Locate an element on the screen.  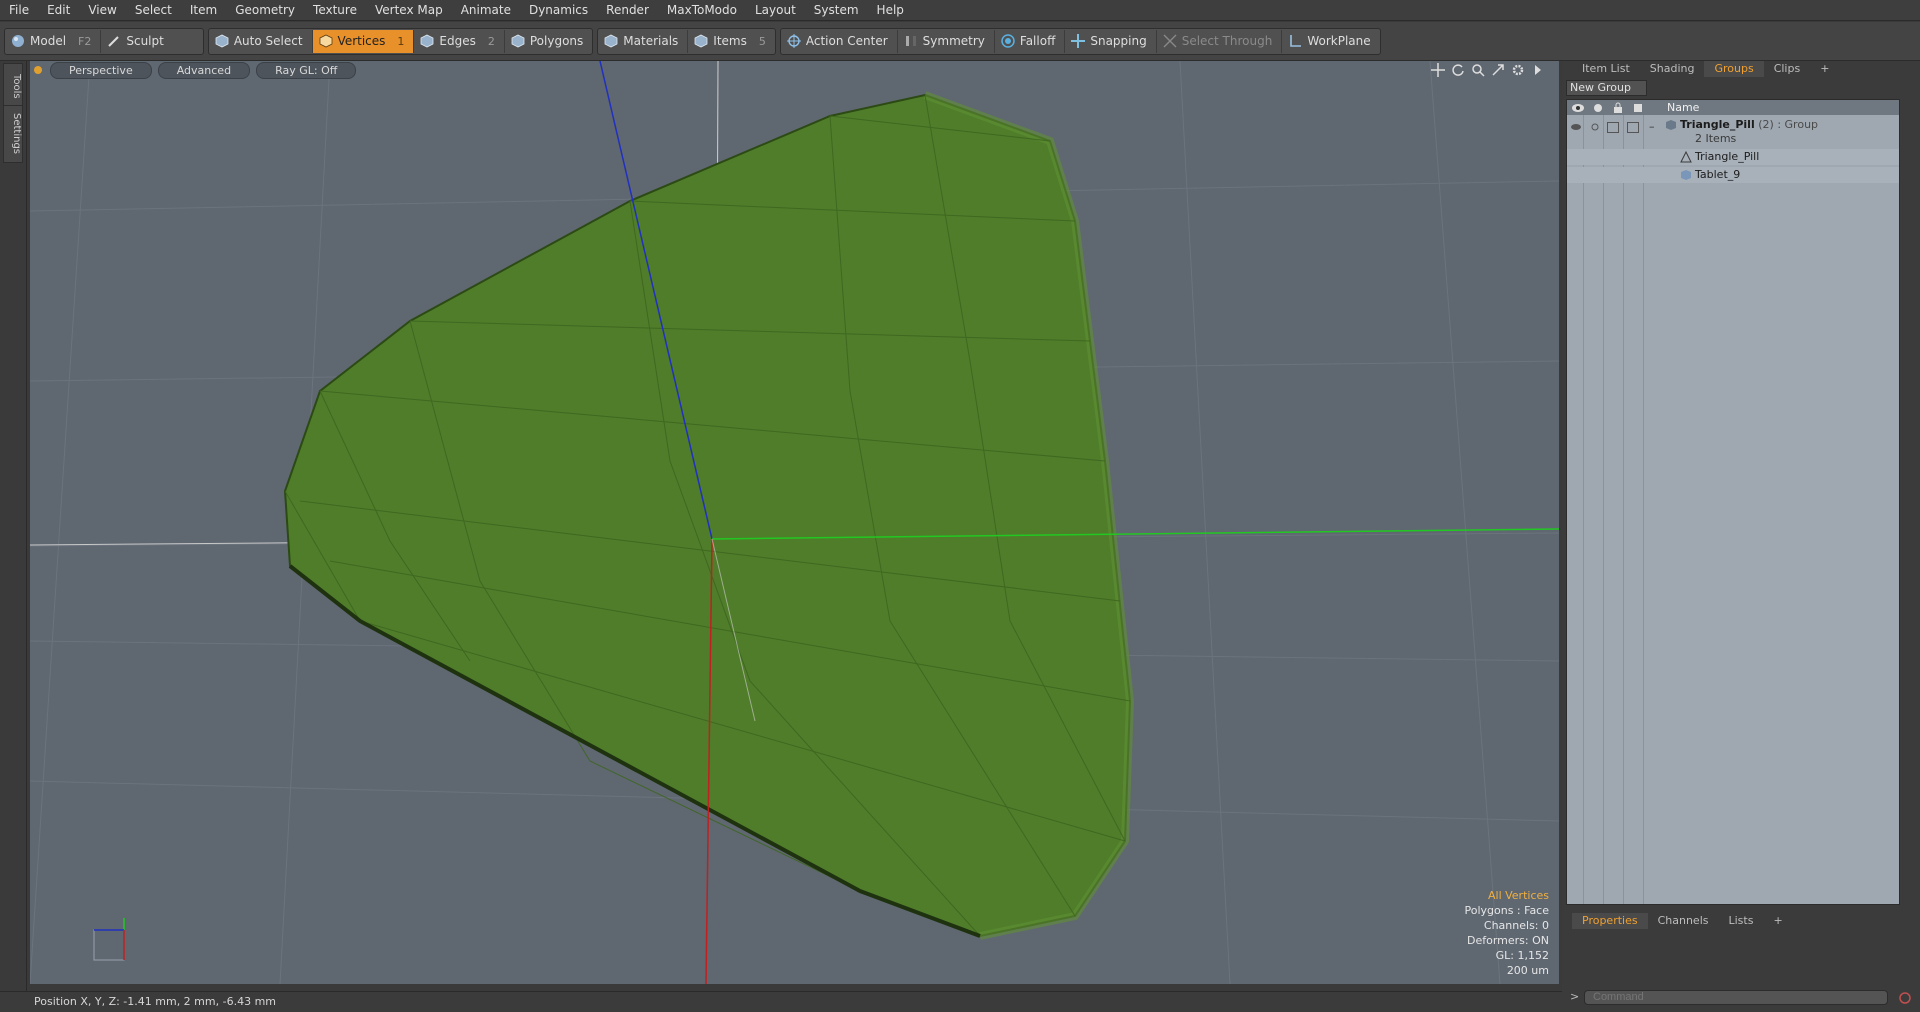
falloff-button: Falloff is located at coordinates (1030, 41).